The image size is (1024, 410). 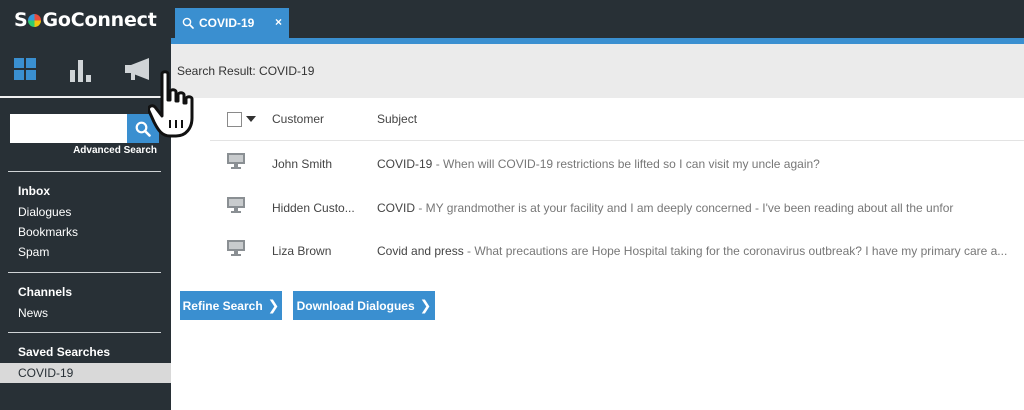 What do you see at coordinates (25, 69) in the screenshot?
I see `dashboard-icon` at bounding box center [25, 69].